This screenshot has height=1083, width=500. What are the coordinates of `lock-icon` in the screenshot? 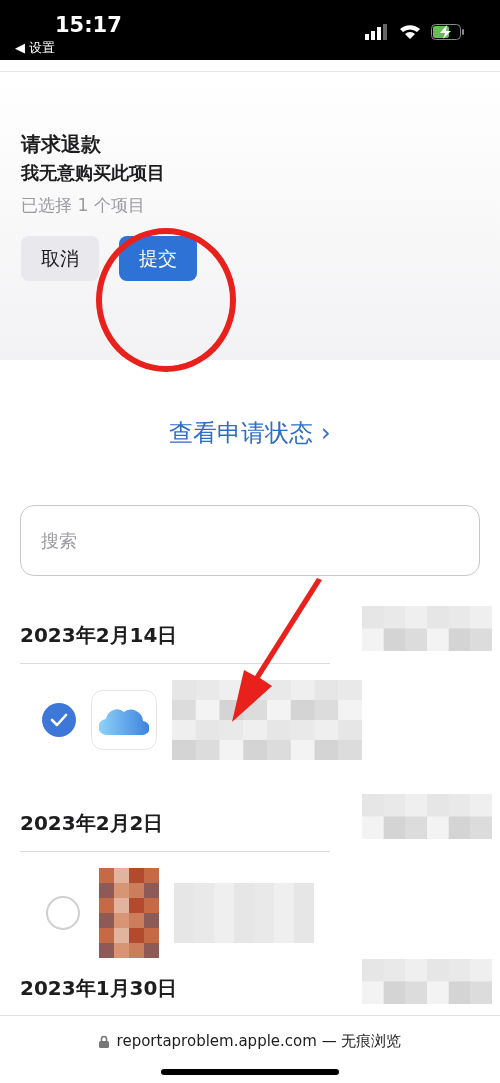 It's located at (103, 1041).